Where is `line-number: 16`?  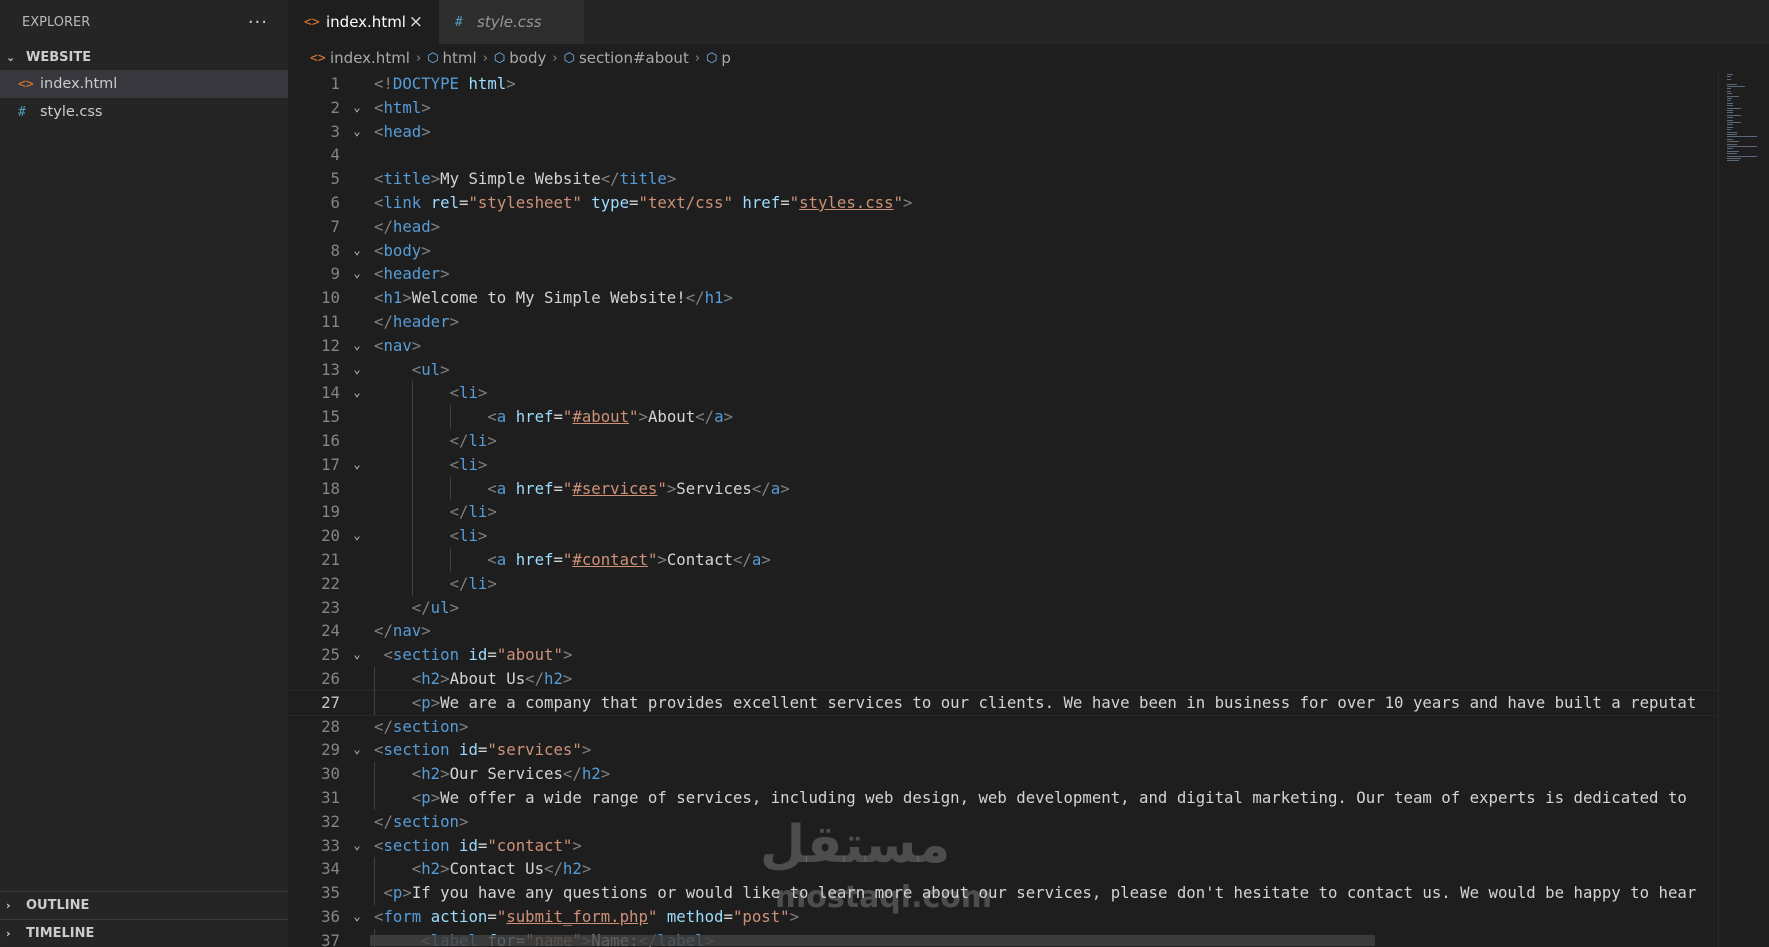 line-number: 16 is located at coordinates (330, 440).